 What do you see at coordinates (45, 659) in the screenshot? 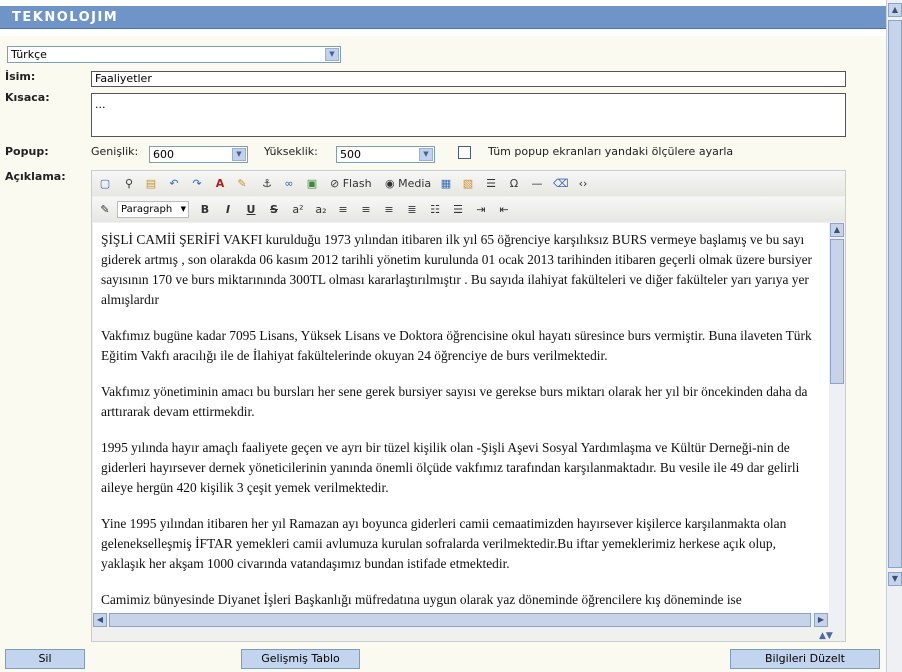
I see `sil-button: Sil` at bounding box center [45, 659].